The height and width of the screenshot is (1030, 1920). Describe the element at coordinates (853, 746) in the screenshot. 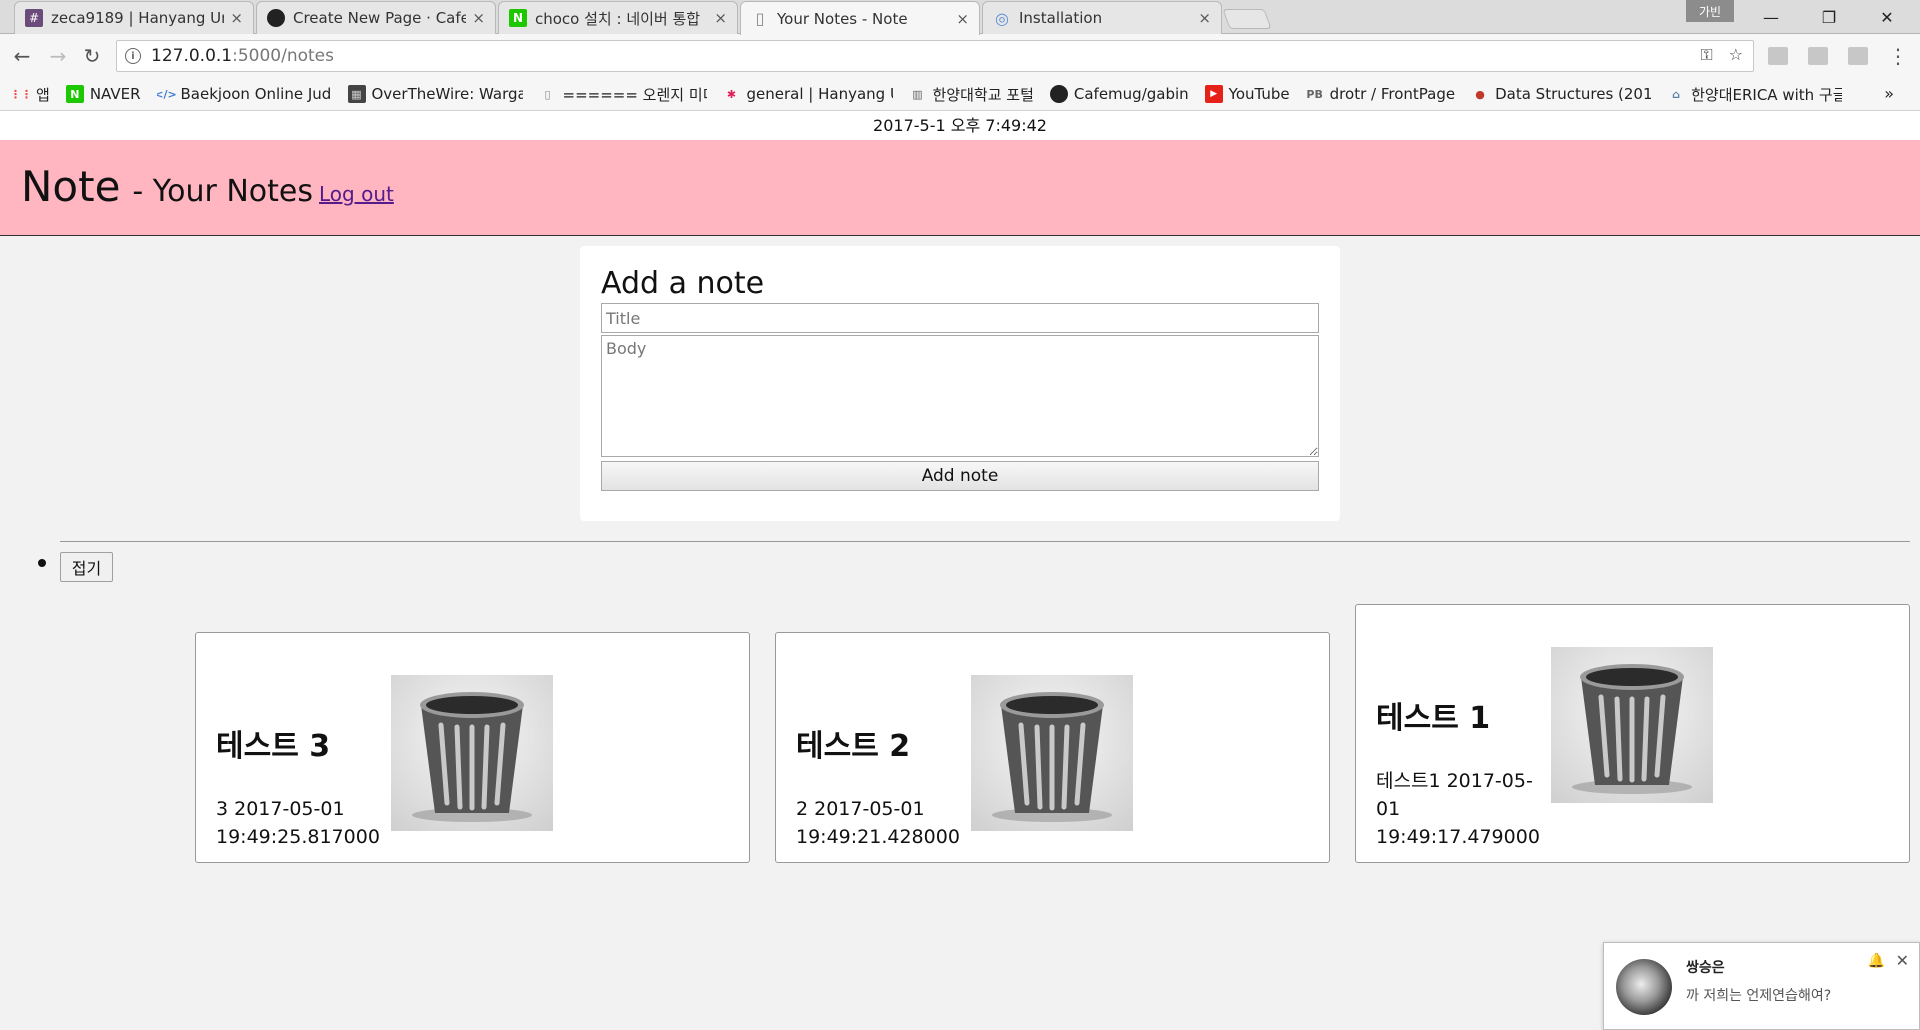

I see `note-title: 테스트 2` at that location.